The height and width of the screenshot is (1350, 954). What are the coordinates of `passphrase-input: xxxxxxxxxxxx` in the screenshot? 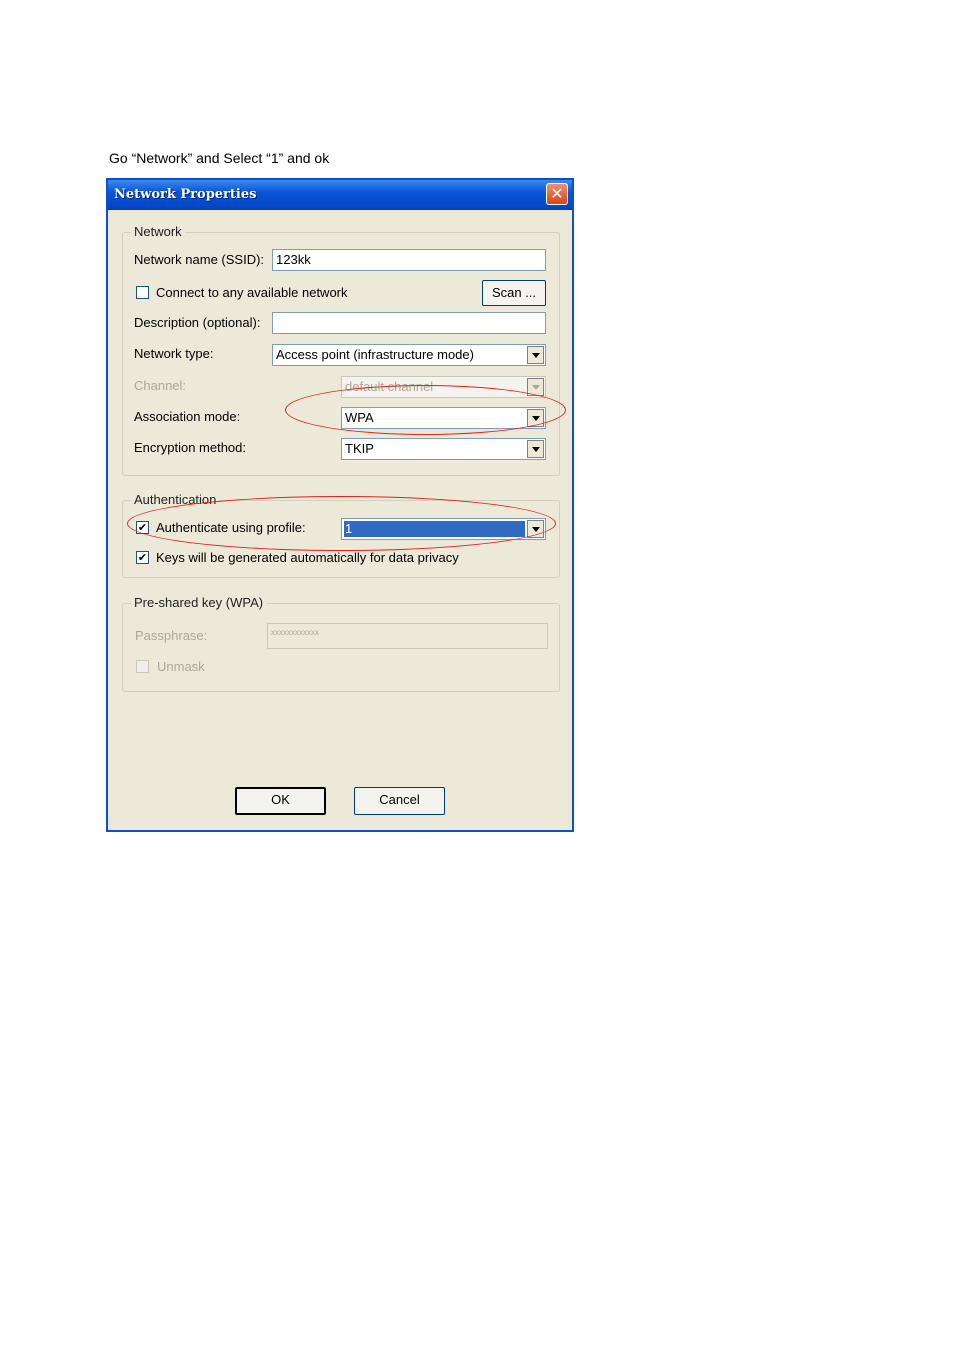 It's located at (407, 636).